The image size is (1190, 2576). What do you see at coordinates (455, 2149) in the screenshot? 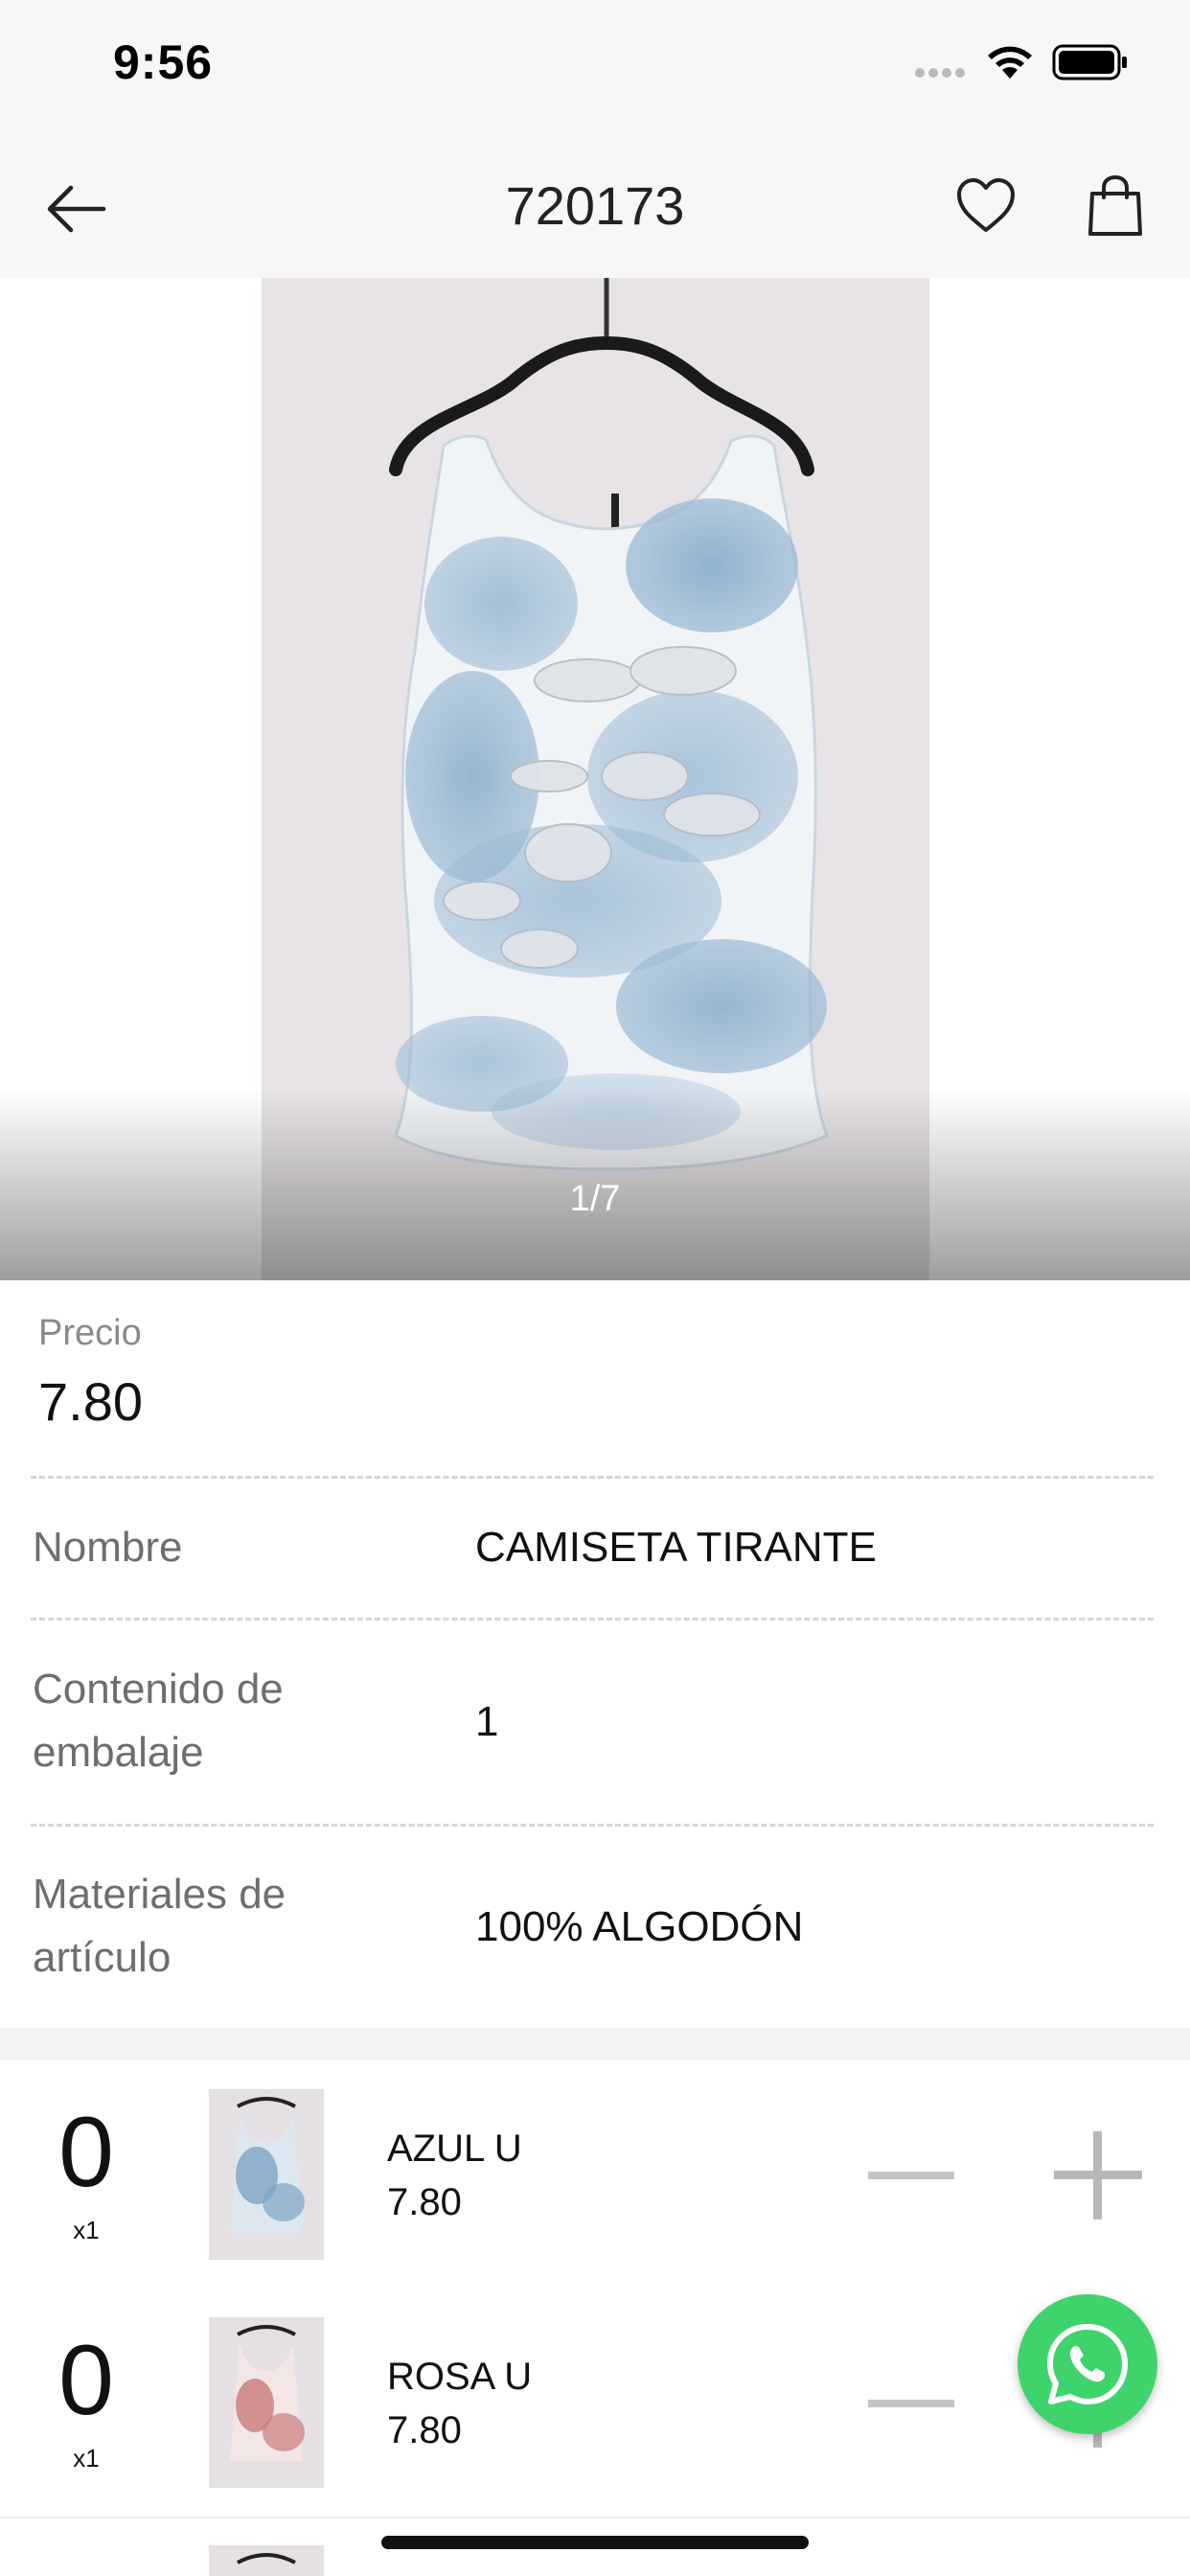
I see `variant-name: AZUL U` at bounding box center [455, 2149].